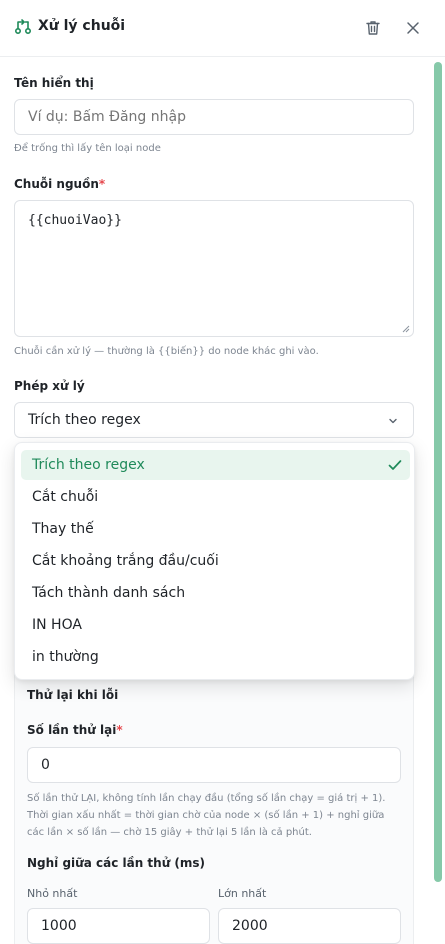 The image size is (445, 944). What do you see at coordinates (109, 593) in the screenshot?
I see `option-label: Tách thành danh sách` at bounding box center [109, 593].